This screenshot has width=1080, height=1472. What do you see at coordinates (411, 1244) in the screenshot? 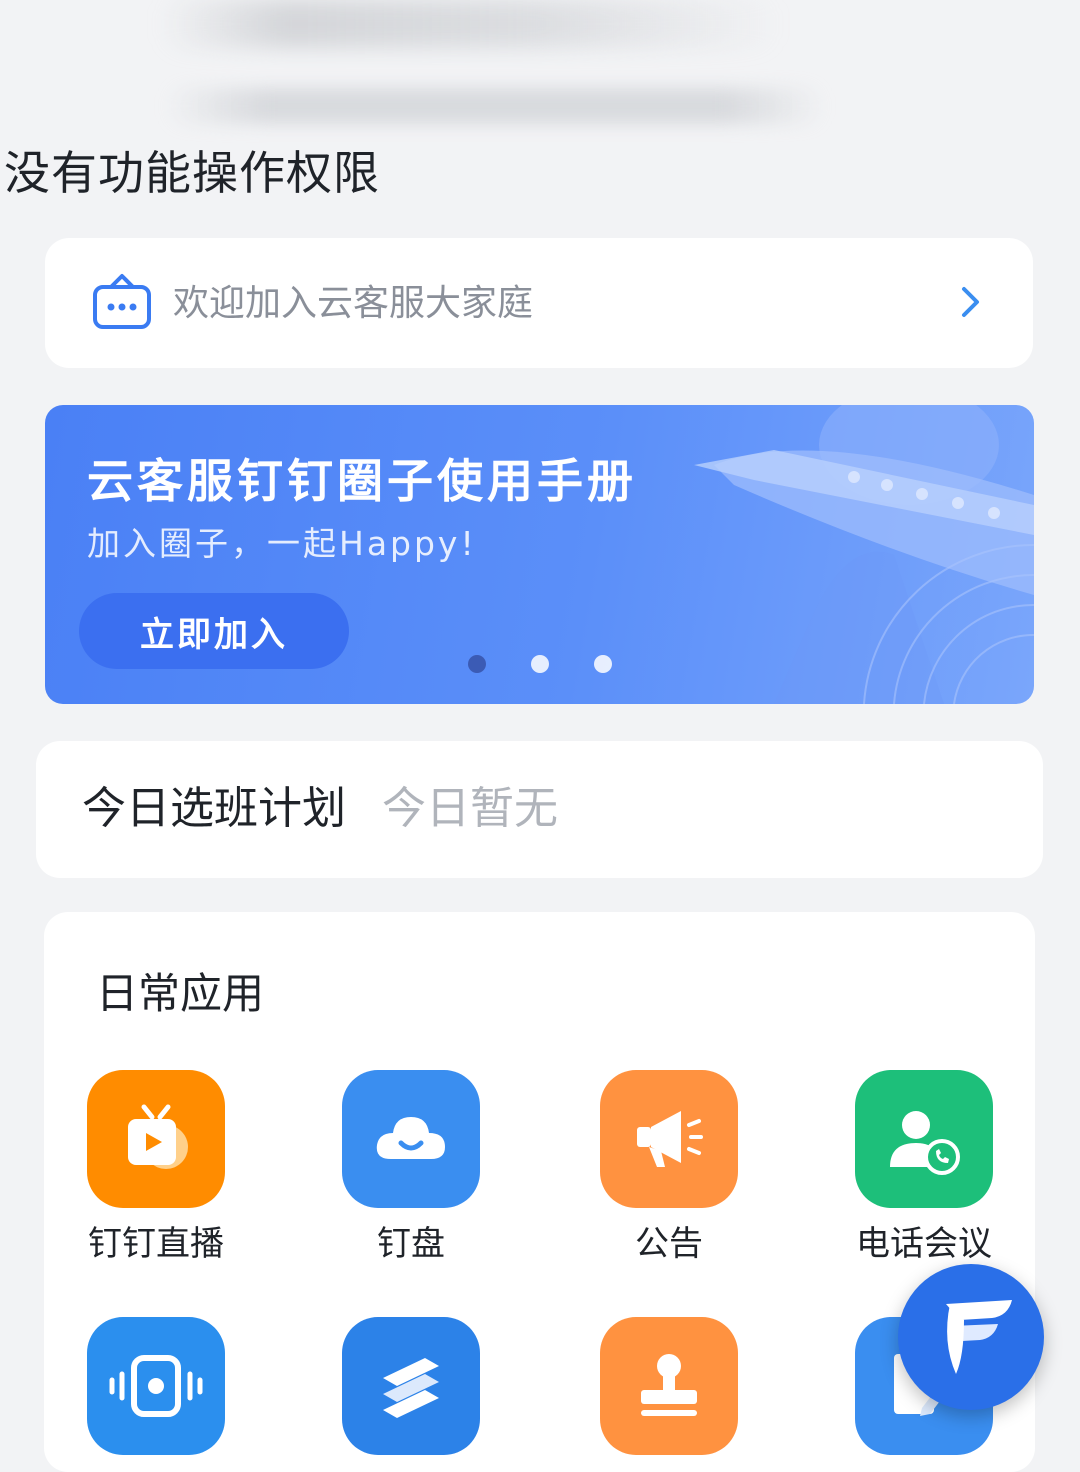
I see `app-label: 钉盘` at bounding box center [411, 1244].